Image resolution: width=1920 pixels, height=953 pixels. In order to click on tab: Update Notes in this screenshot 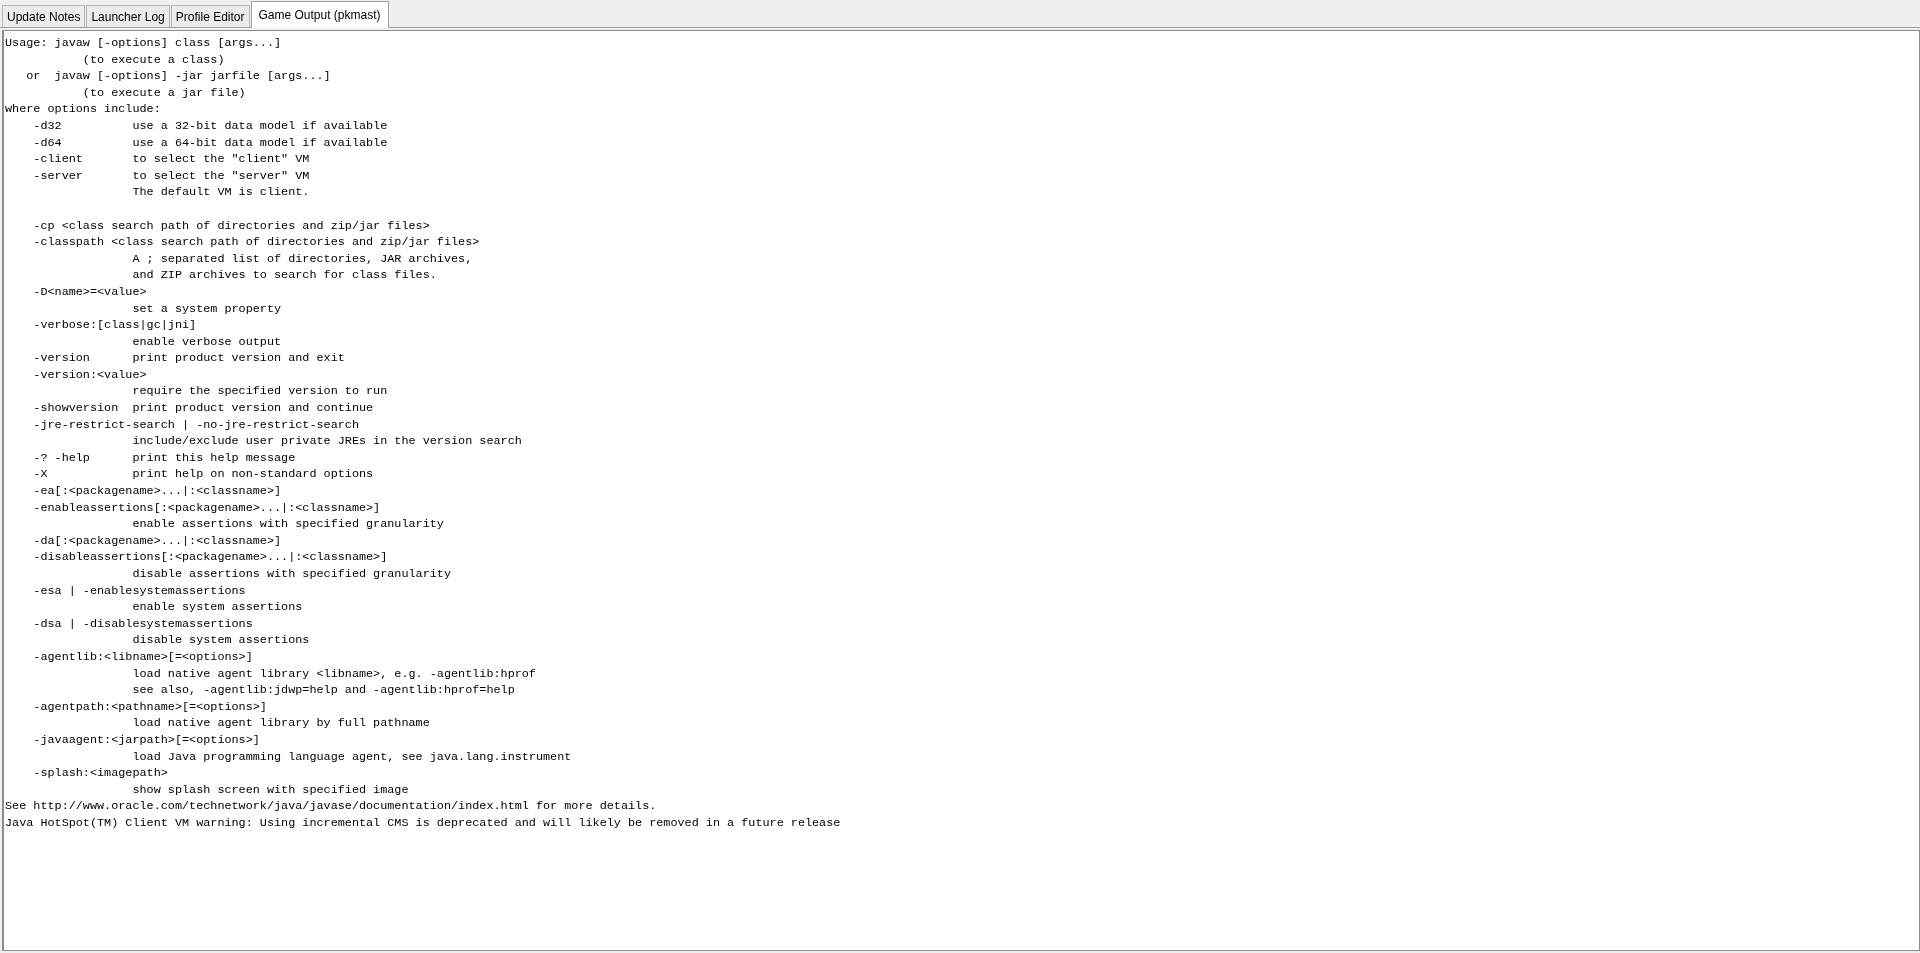, I will do `click(44, 16)`.